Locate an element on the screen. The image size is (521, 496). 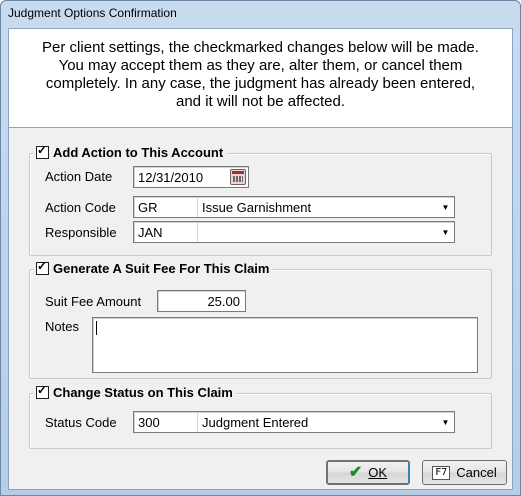
action-date-value: 12/31/2010 is located at coordinates (171, 177).